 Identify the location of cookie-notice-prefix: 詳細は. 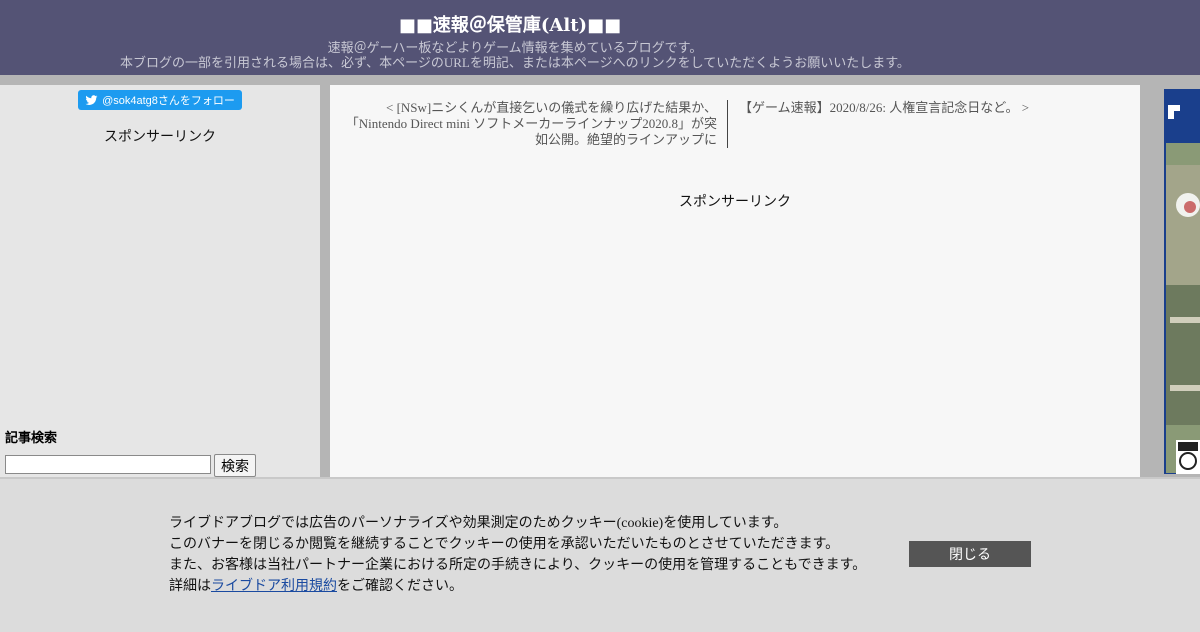
(190, 586).